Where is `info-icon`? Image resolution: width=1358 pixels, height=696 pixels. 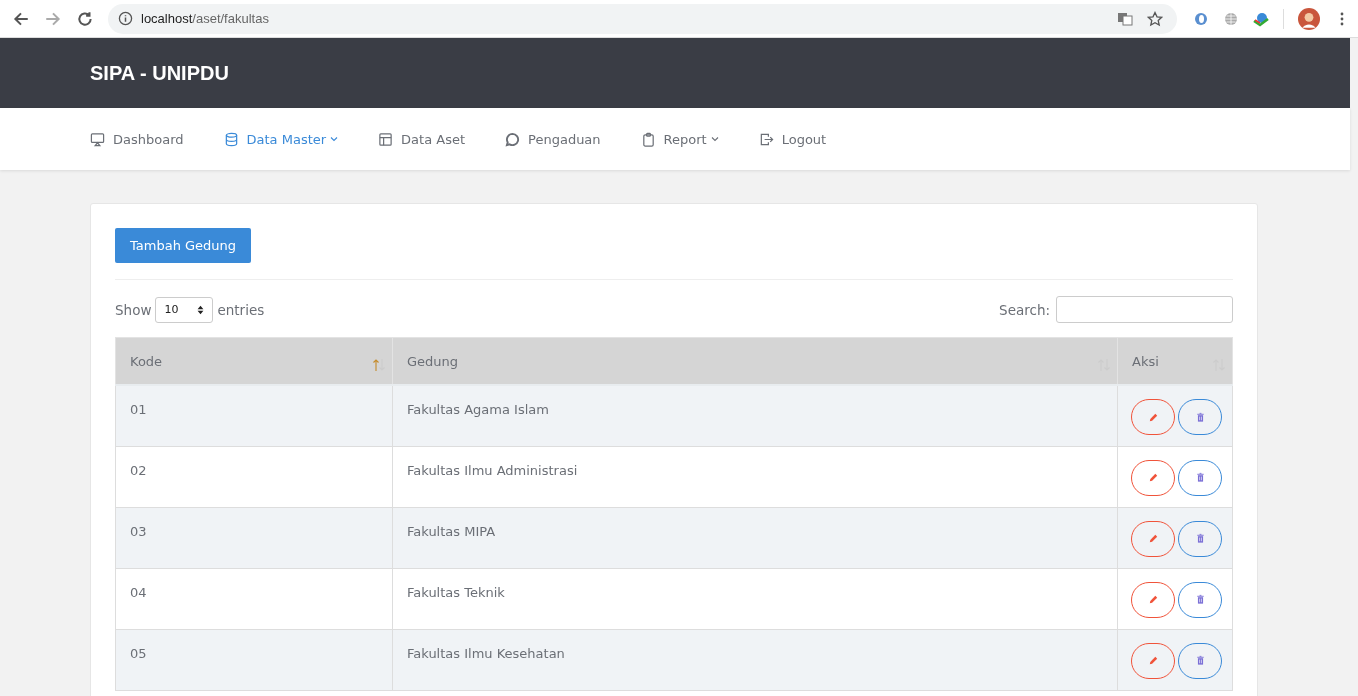
info-icon is located at coordinates (125, 18).